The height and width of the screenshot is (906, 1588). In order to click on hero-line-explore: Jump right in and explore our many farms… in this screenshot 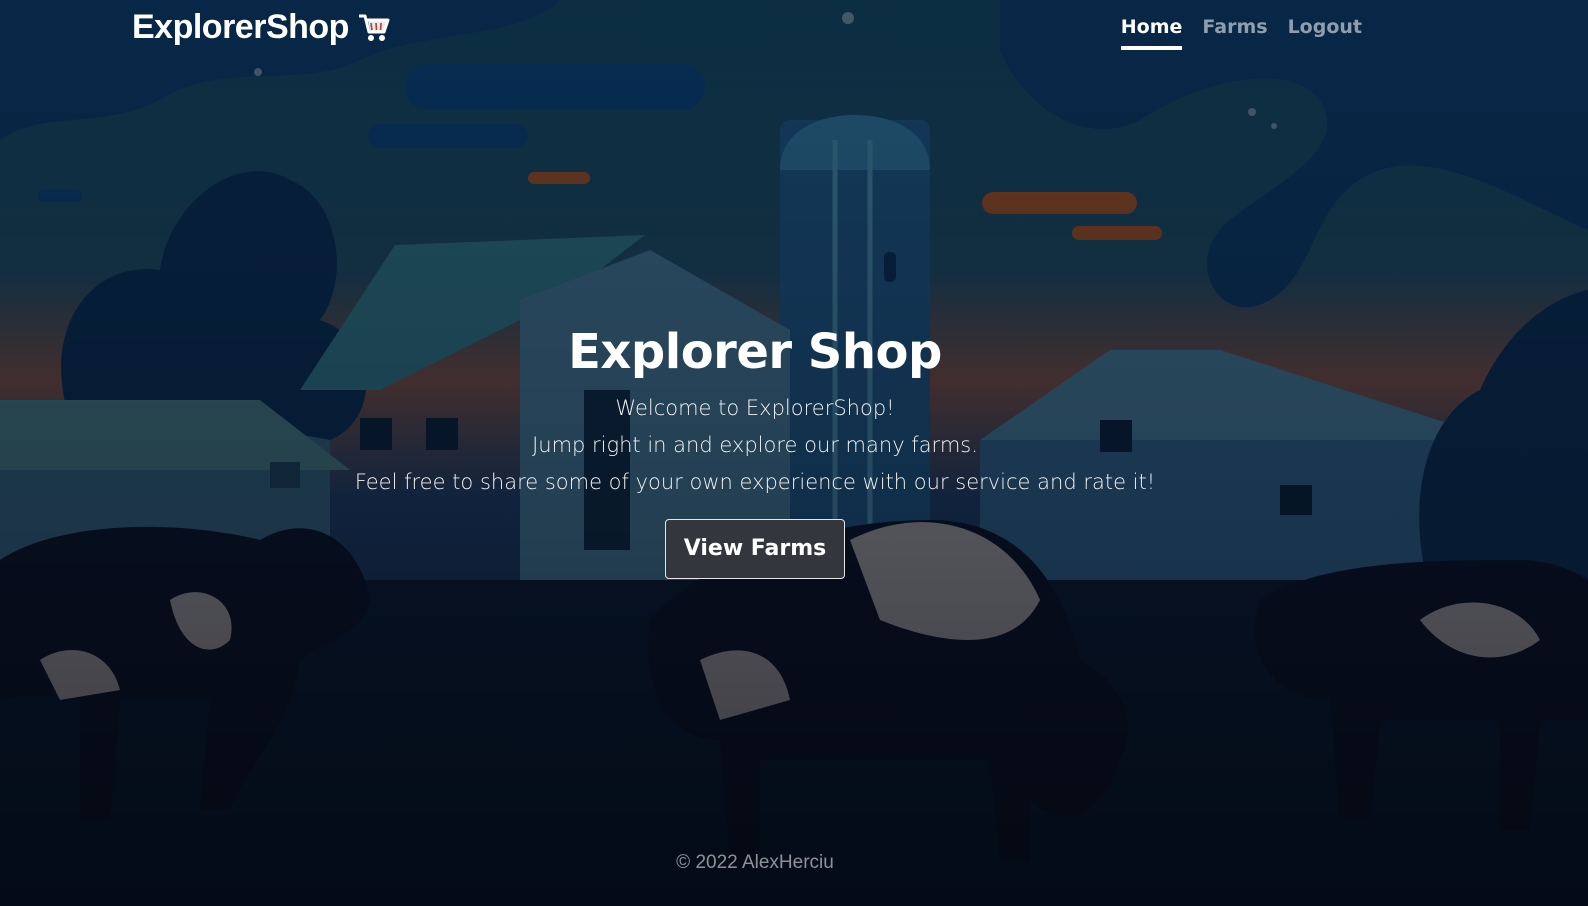, I will do `click(755, 445)`.